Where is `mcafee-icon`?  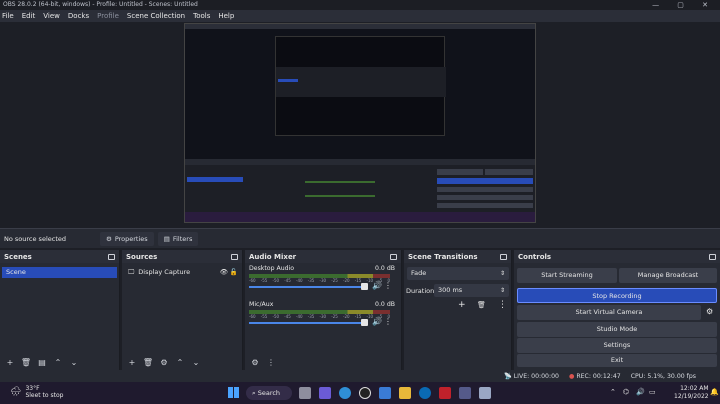
mcafee-icon is located at coordinates (445, 393).